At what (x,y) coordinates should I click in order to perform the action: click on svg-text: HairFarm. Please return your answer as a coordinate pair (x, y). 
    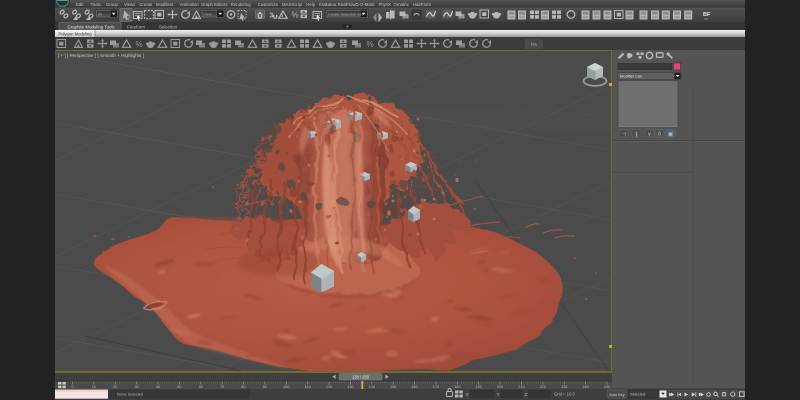
    Looking at the image, I should click on (422, 4).